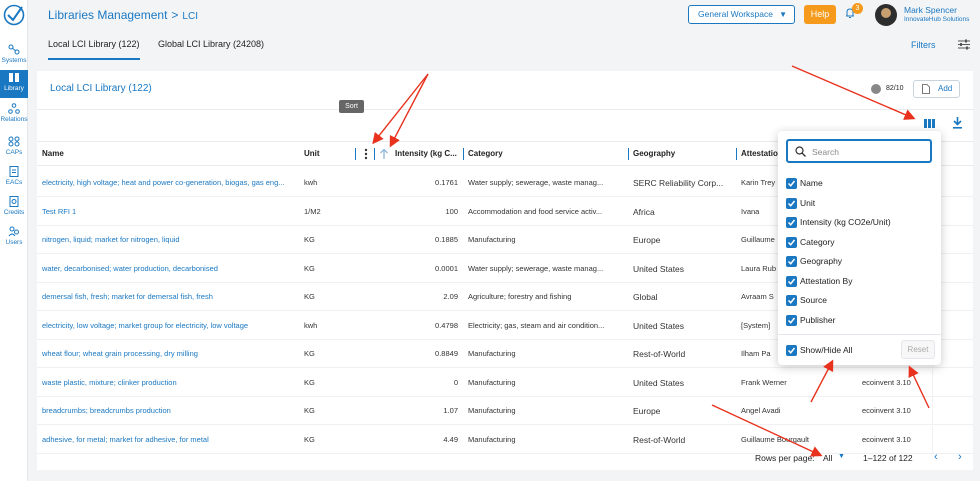 This screenshot has height=481, width=980. Describe the element at coordinates (446, 353) in the screenshot. I see `cell-intensity: 0.8849` at that location.